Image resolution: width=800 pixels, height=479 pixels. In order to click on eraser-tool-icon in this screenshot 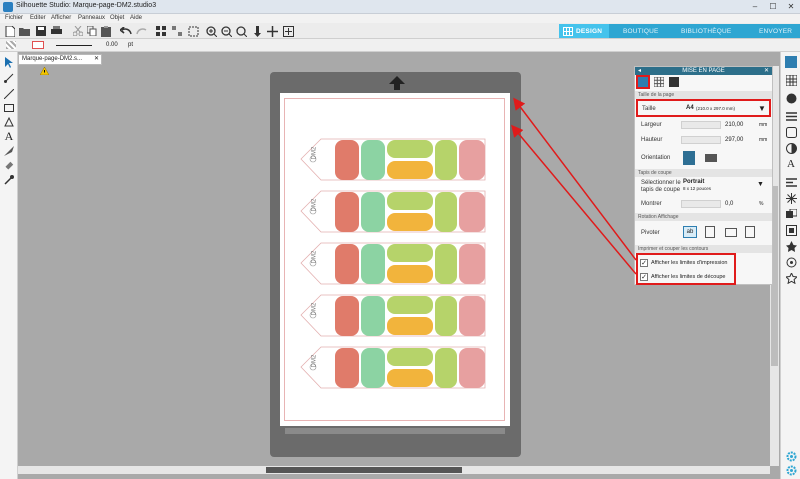, I will do `click(9, 166)`.